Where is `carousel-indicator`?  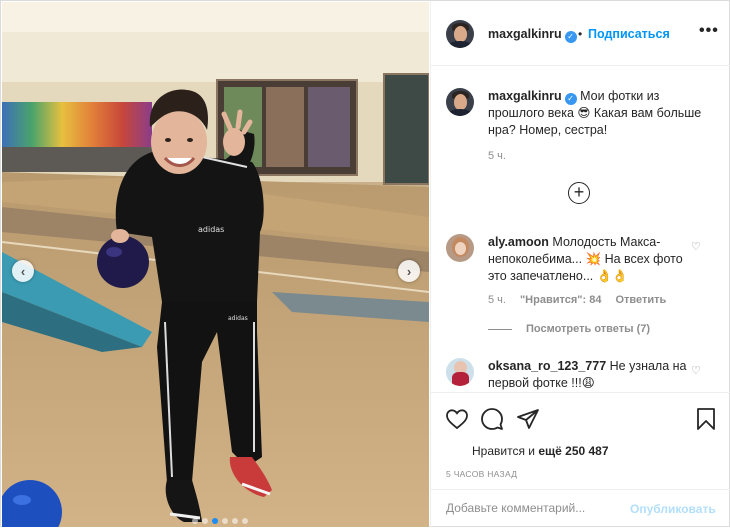
carousel-indicator is located at coordinates (220, 521).